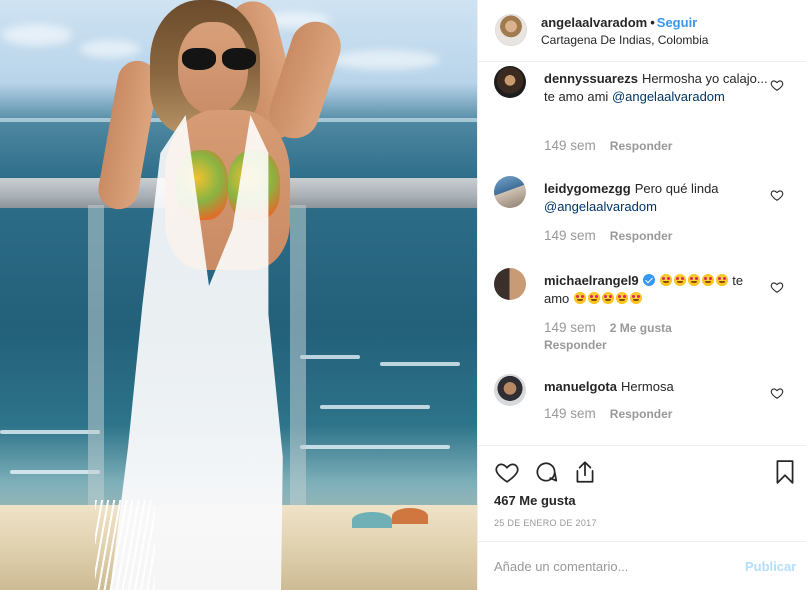 This screenshot has width=806, height=590. Describe the element at coordinates (785, 472) in the screenshot. I see `bookmark-icon` at that location.